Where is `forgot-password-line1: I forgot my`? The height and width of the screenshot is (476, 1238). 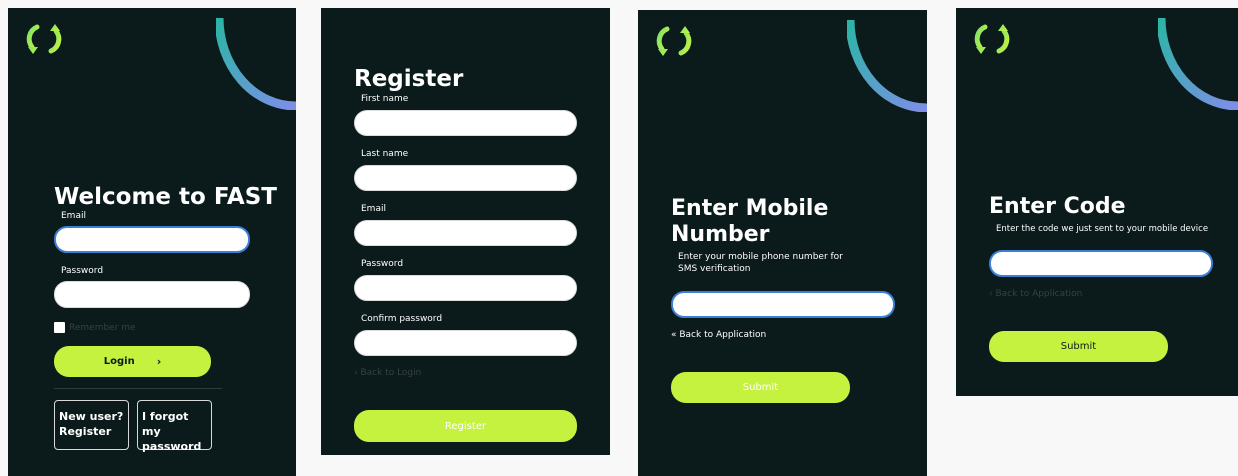 forgot-password-line1: I forgot my is located at coordinates (165, 424).